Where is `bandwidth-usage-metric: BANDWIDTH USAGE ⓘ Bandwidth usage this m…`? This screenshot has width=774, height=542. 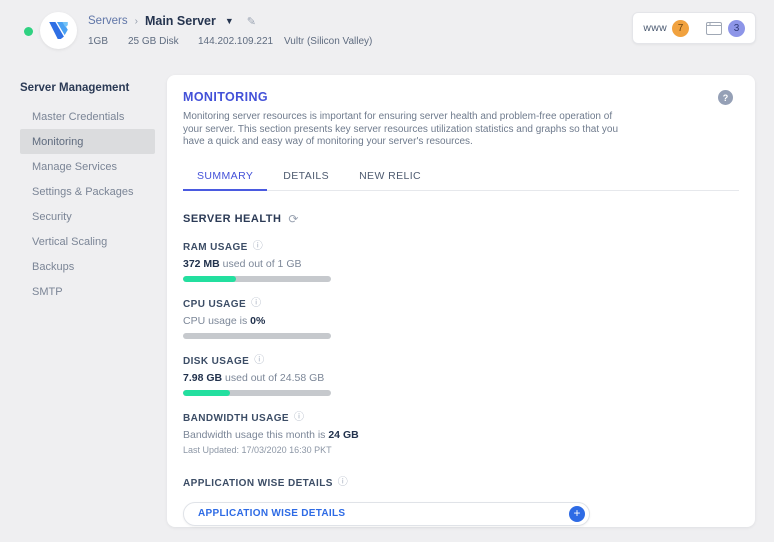
bandwidth-usage-metric: BANDWIDTH USAGE ⓘ Bandwidth usage this m… is located at coordinates (461, 434).